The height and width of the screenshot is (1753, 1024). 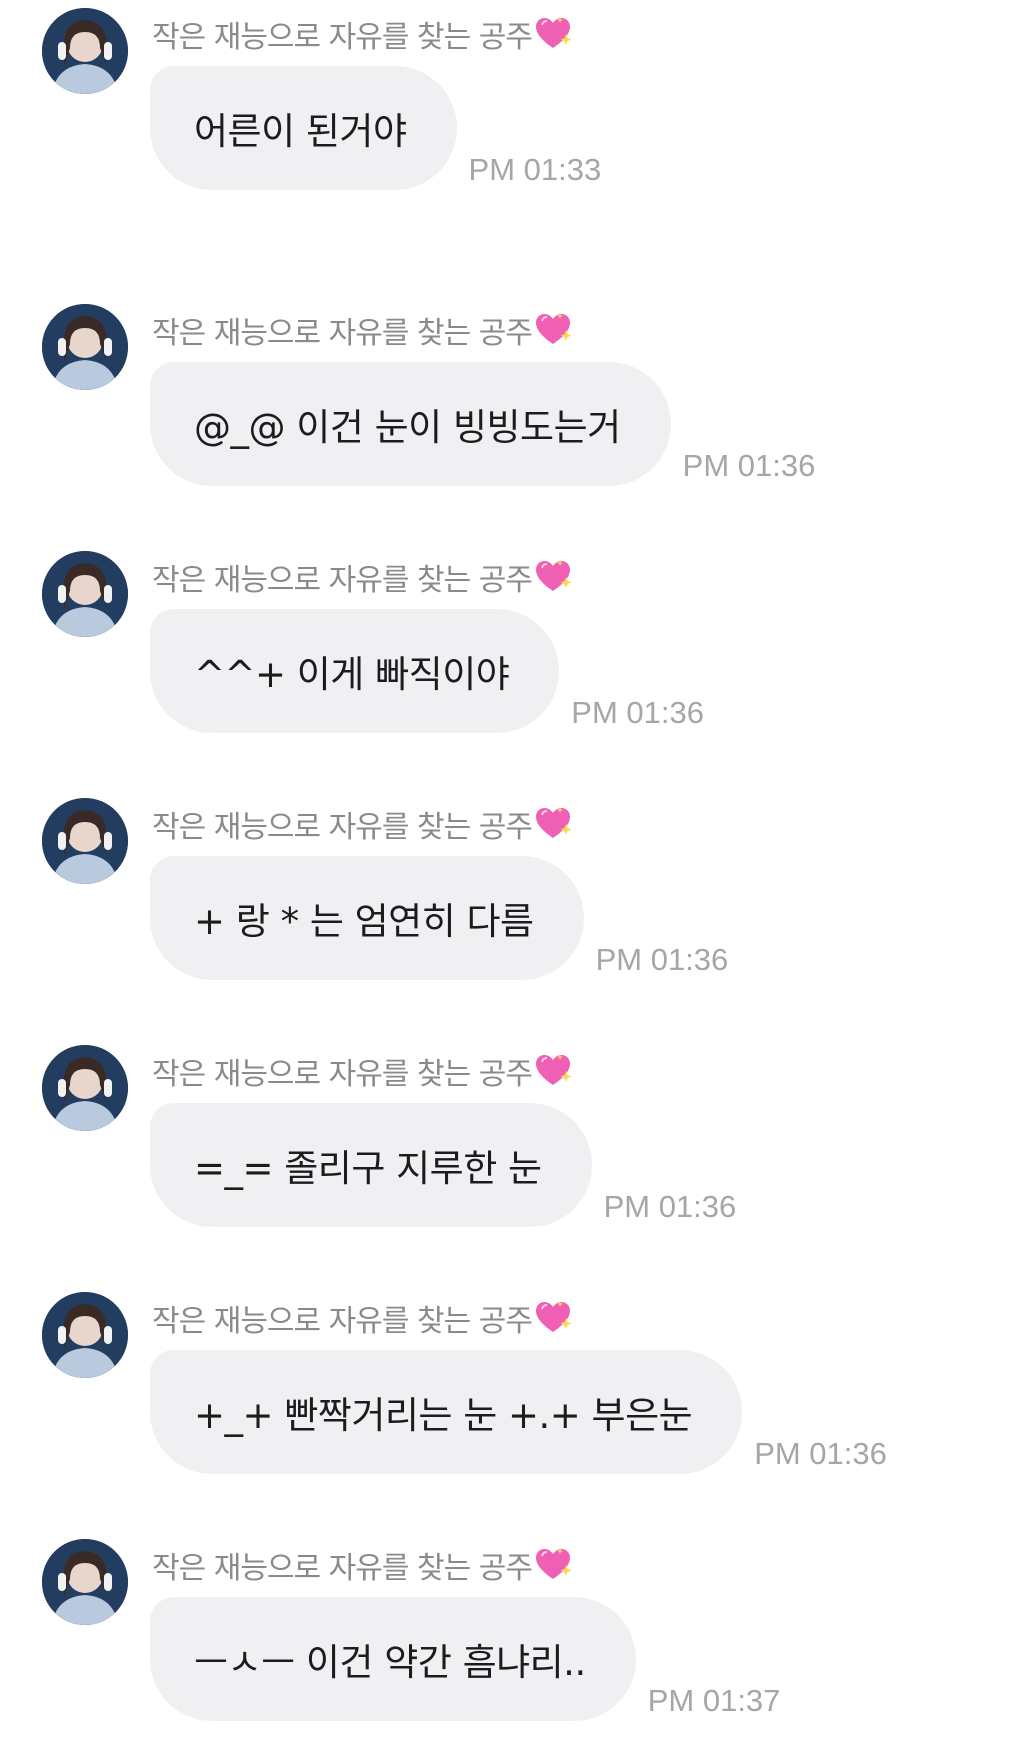 I want to click on chat-message: 작은 재능으로 자유를 찾는 공주 어른이 된거야 PM 01:33, so click(x=512, y=95).